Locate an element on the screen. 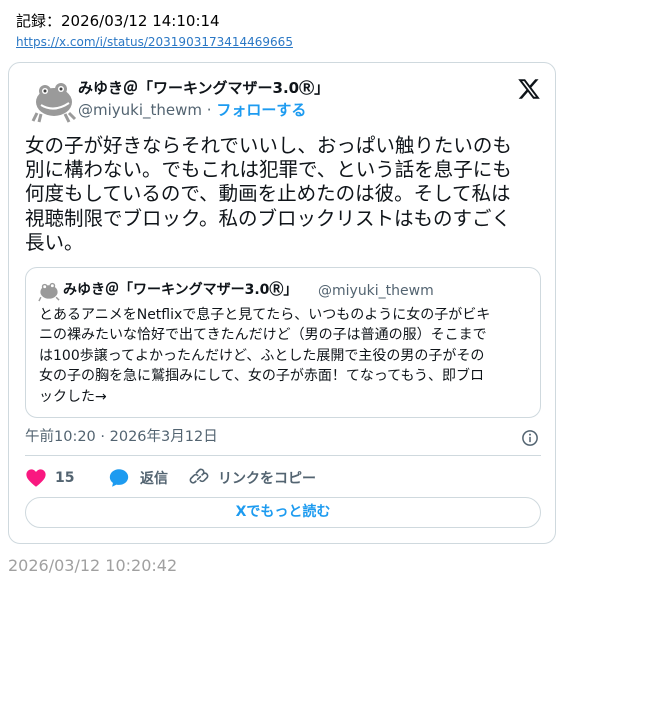 This screenshot has width=660, height=712. reply-button: 返信 is located at coordinates (138, 478).